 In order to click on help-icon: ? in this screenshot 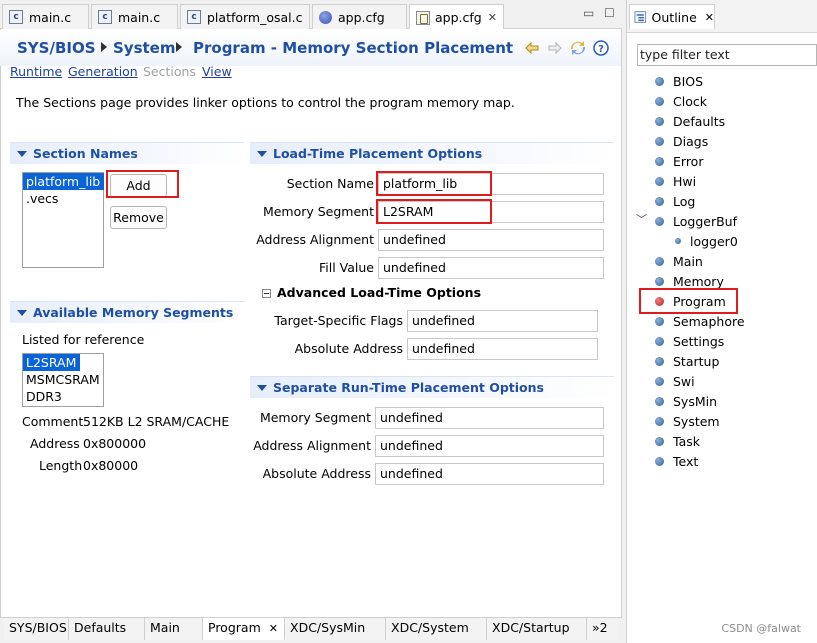, I will do `click(601, 48)`.